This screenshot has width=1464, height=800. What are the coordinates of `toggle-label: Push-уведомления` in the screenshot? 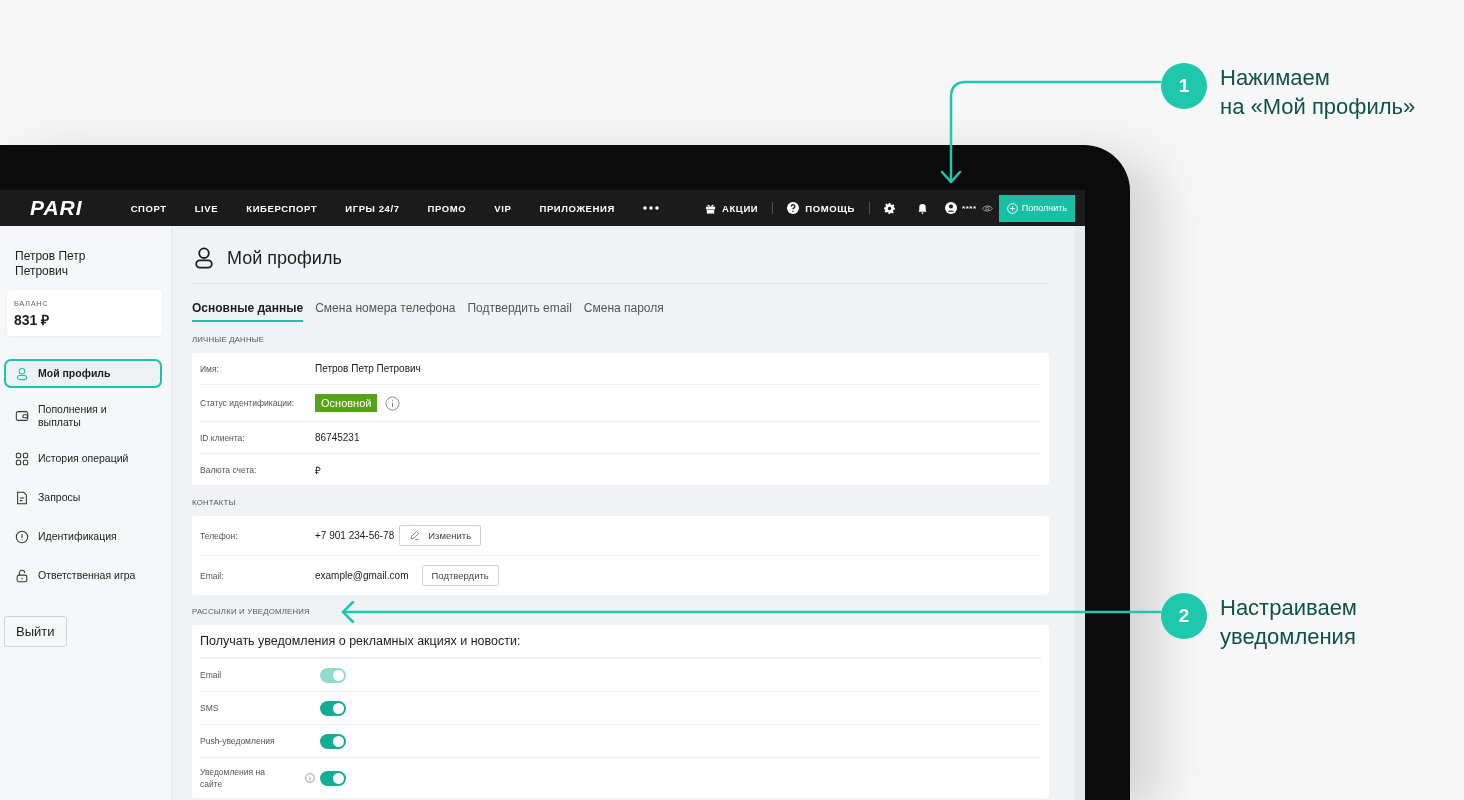 It's located at (238, 741).